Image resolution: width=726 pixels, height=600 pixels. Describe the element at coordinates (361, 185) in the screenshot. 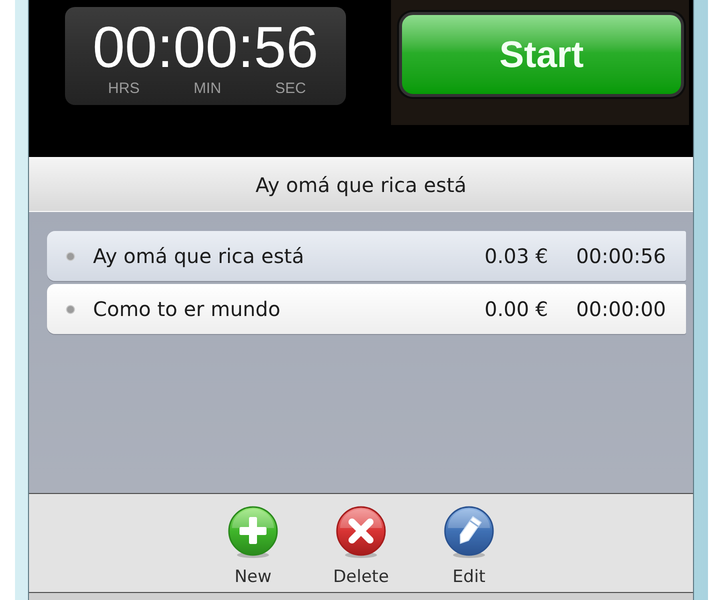

I see `current-task-title: Ay omá que rica está` at that location.